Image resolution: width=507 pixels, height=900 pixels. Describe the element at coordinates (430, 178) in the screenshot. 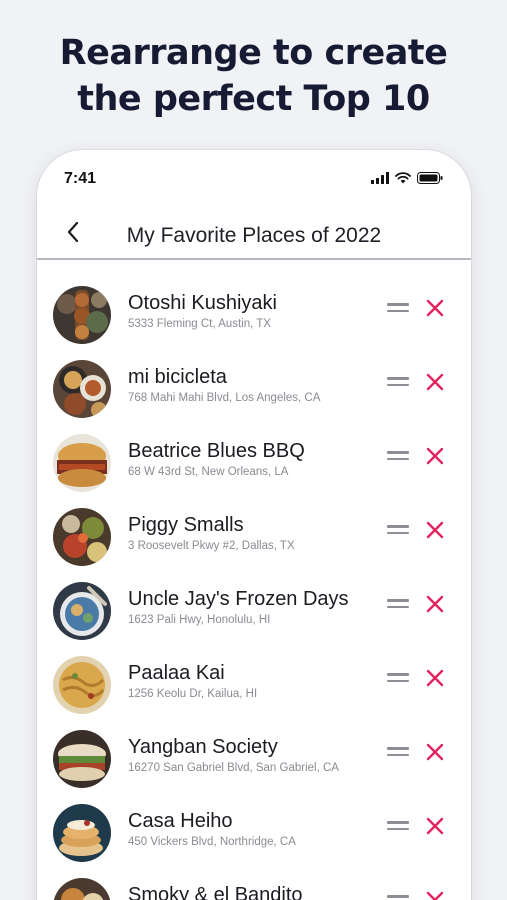

I see `battery-icon` at that location.